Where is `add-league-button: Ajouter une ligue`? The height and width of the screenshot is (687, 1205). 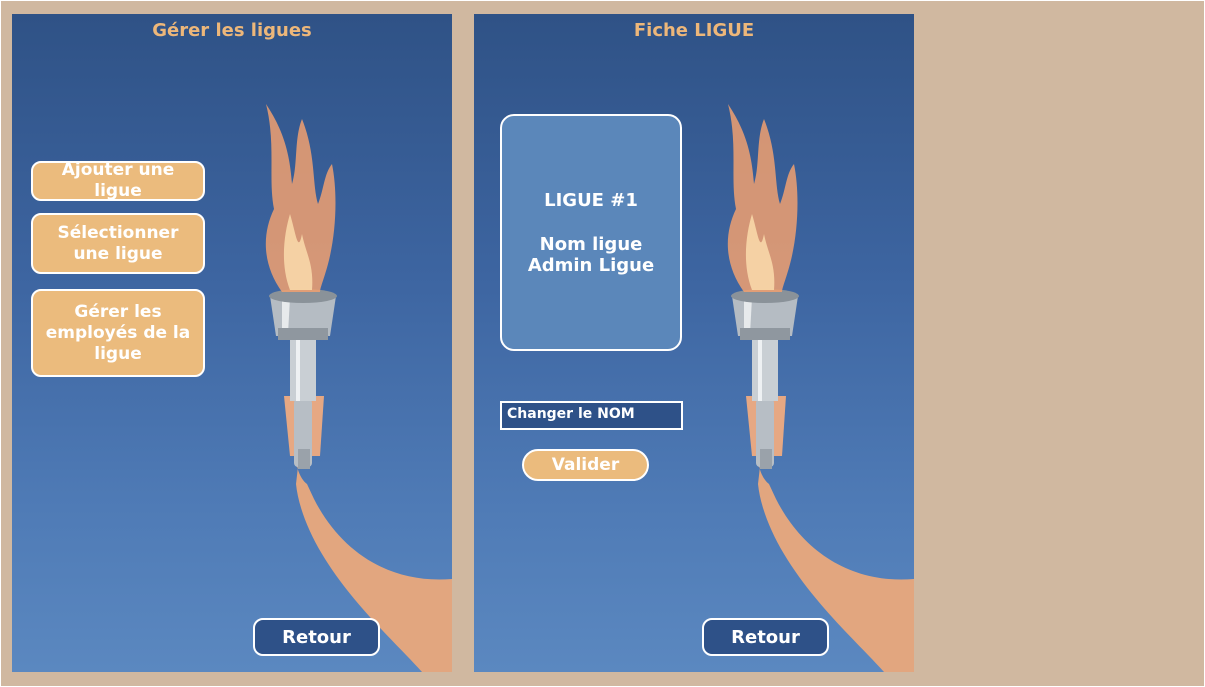
add-league-button: Ajouter une ligue is located at coordinates (118, 180).